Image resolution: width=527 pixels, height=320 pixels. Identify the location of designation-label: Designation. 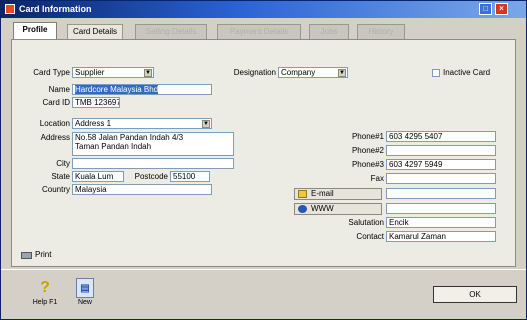
(254, 72).